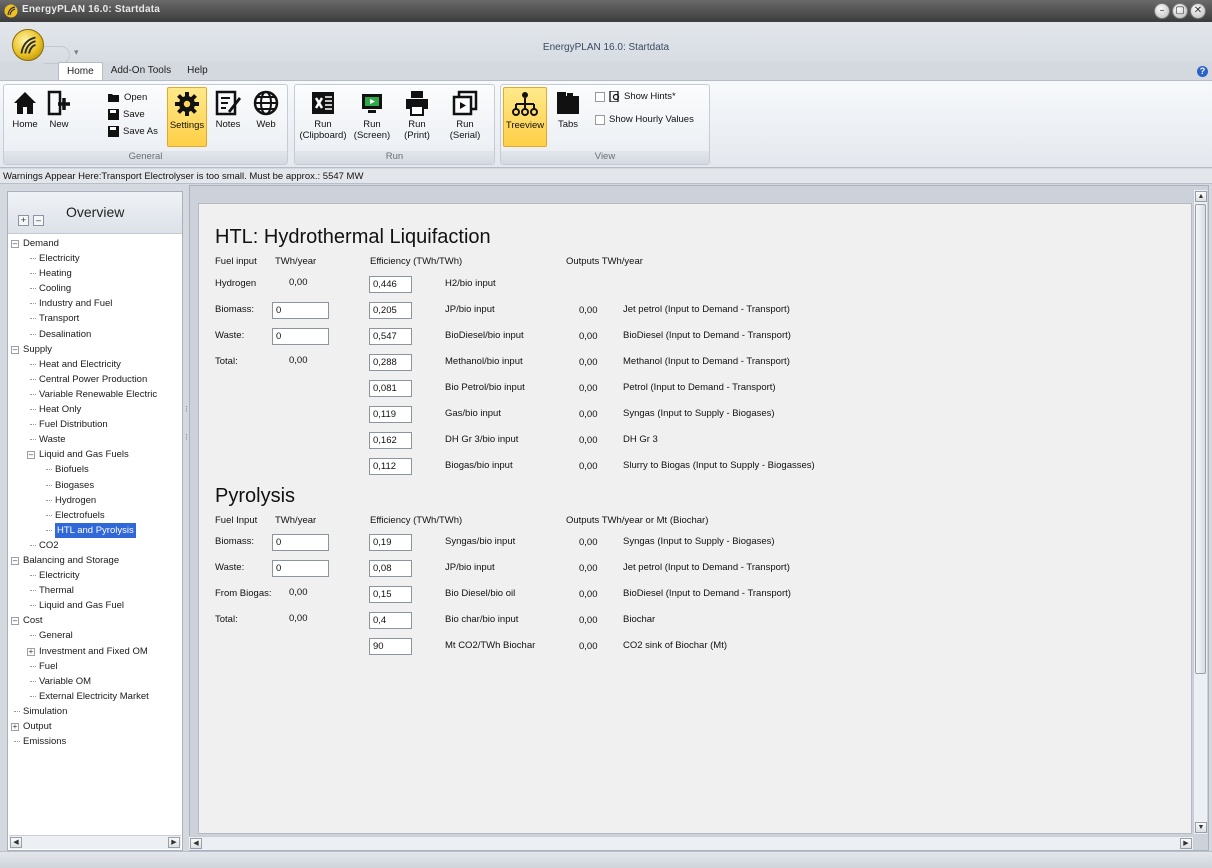 The height and width of the screenshot is (868, 1212). I want to click on run-clipboard-button: Run (Clipboard), so click(323, 115).